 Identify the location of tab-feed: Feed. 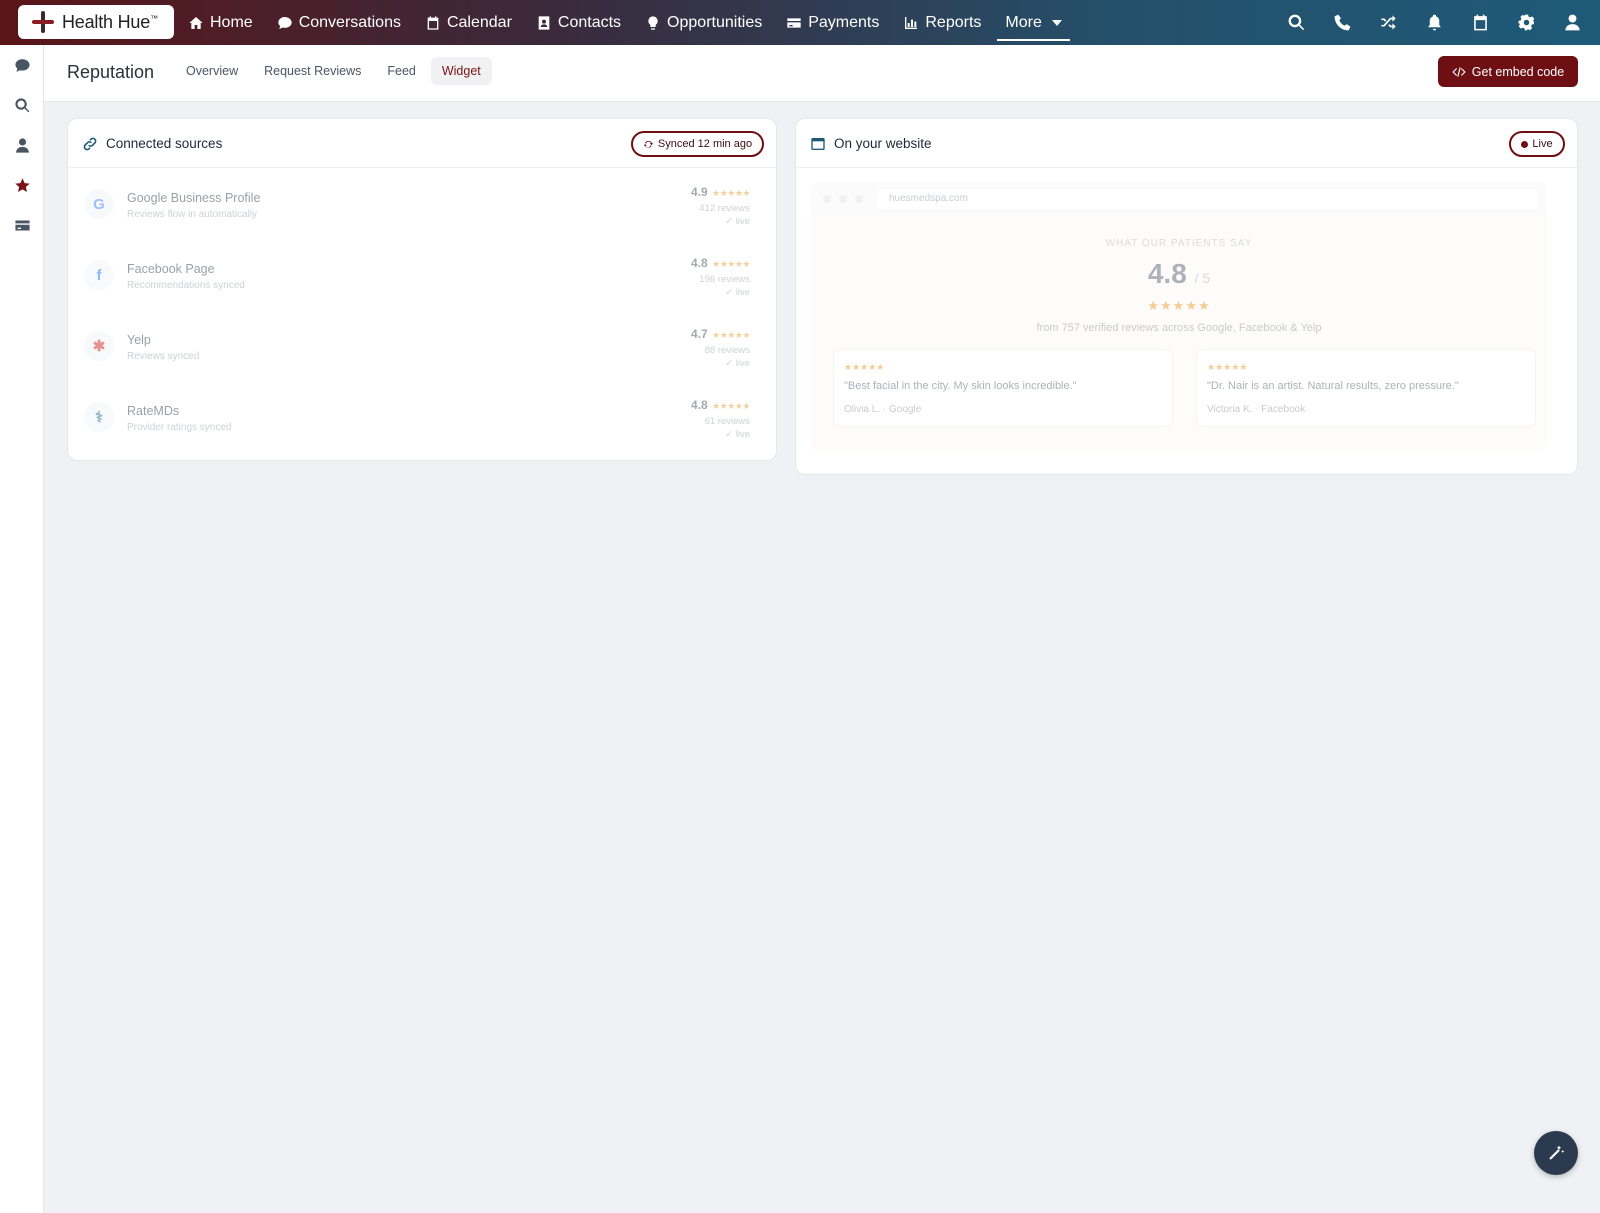
(401, 71).